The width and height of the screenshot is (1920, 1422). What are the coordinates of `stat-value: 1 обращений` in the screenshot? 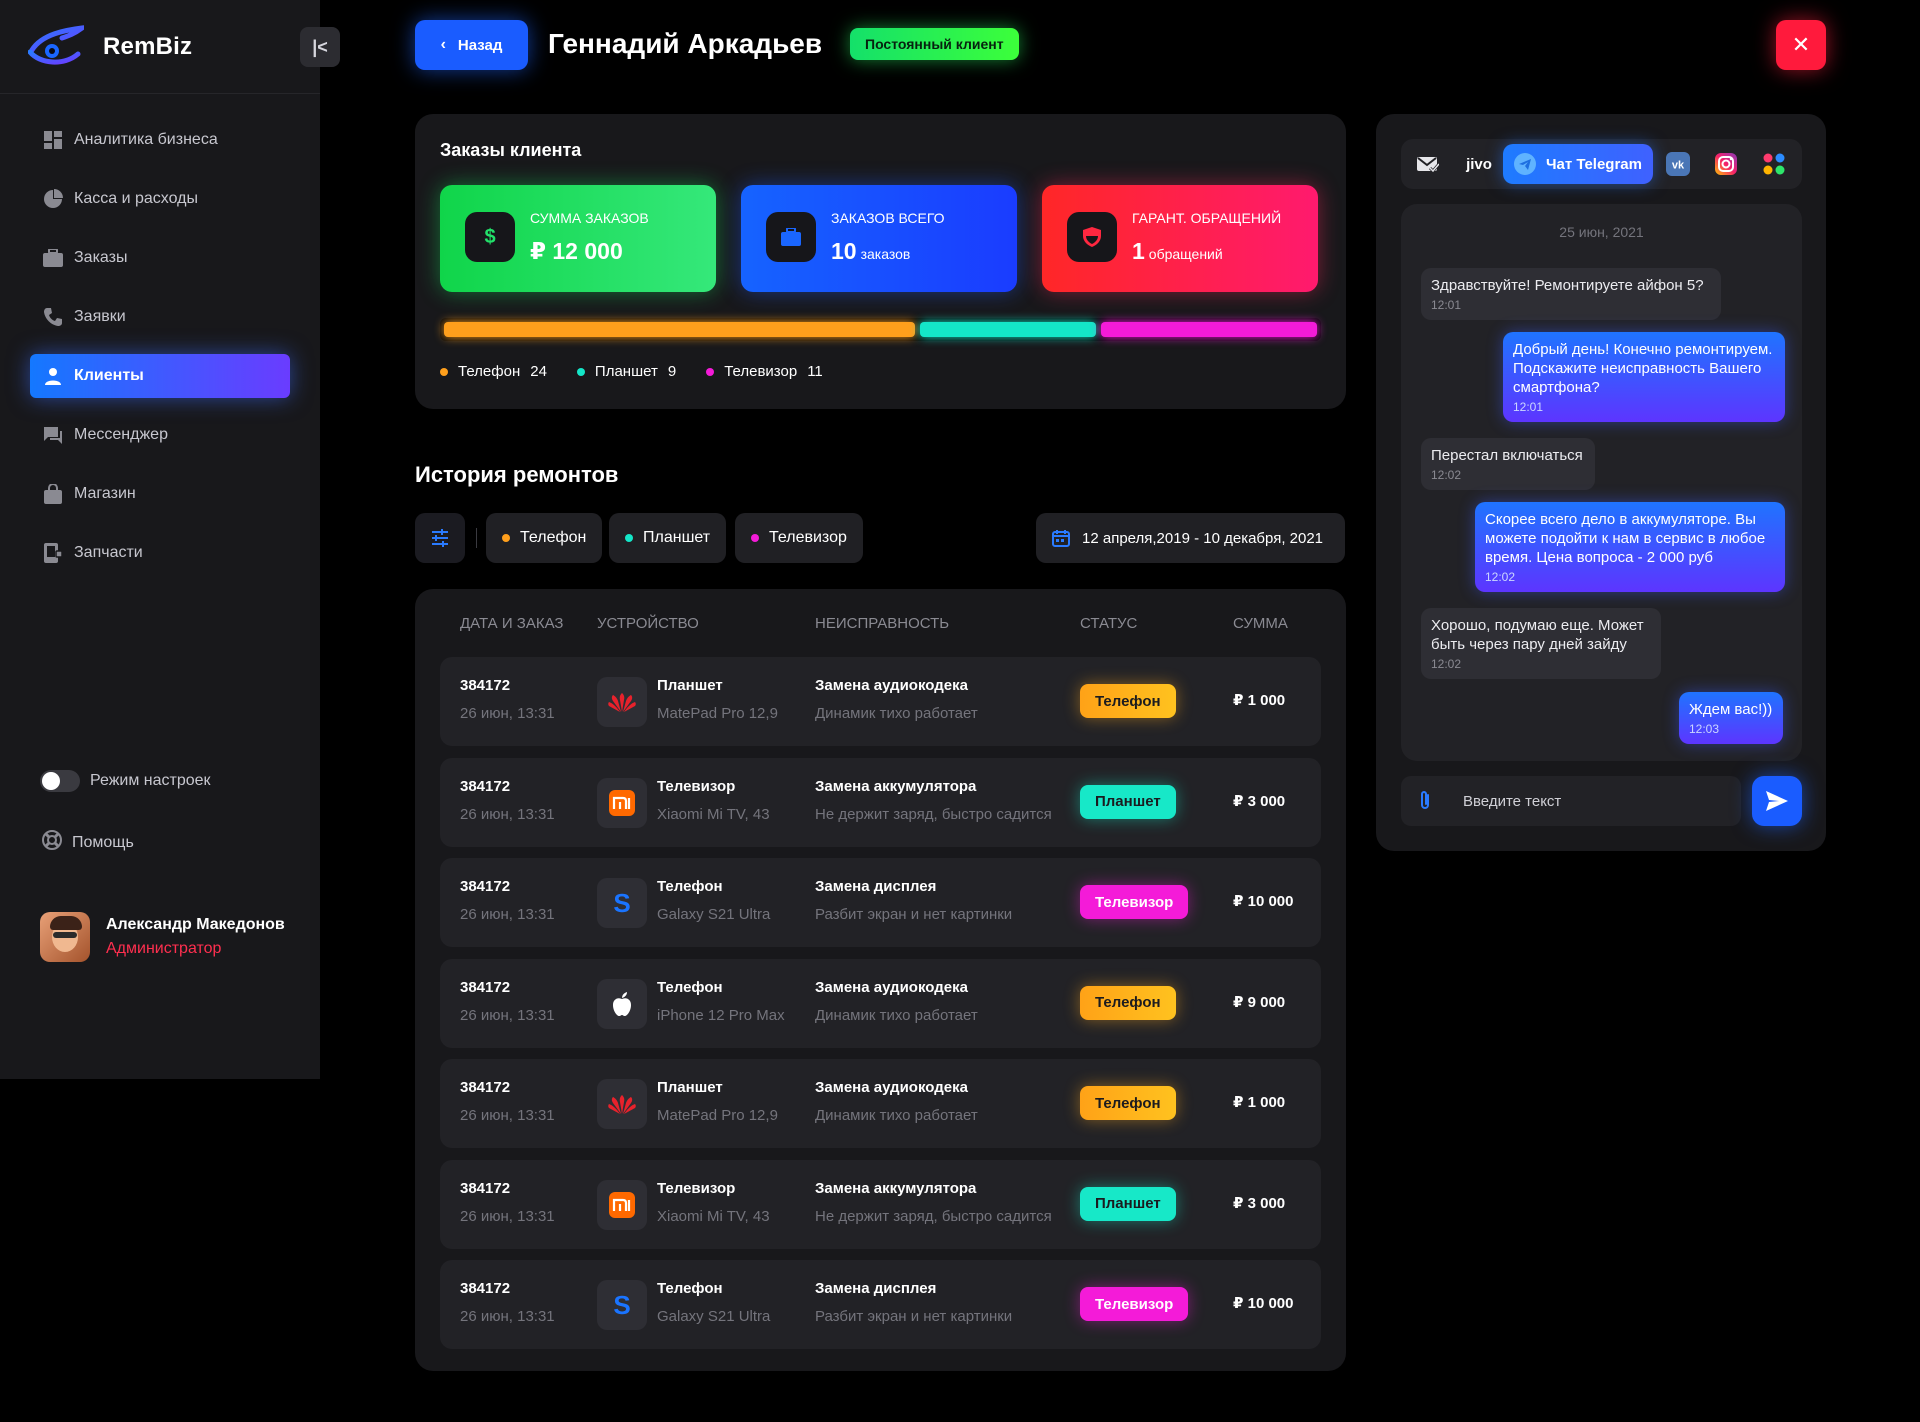 It's located at (1177, 251).